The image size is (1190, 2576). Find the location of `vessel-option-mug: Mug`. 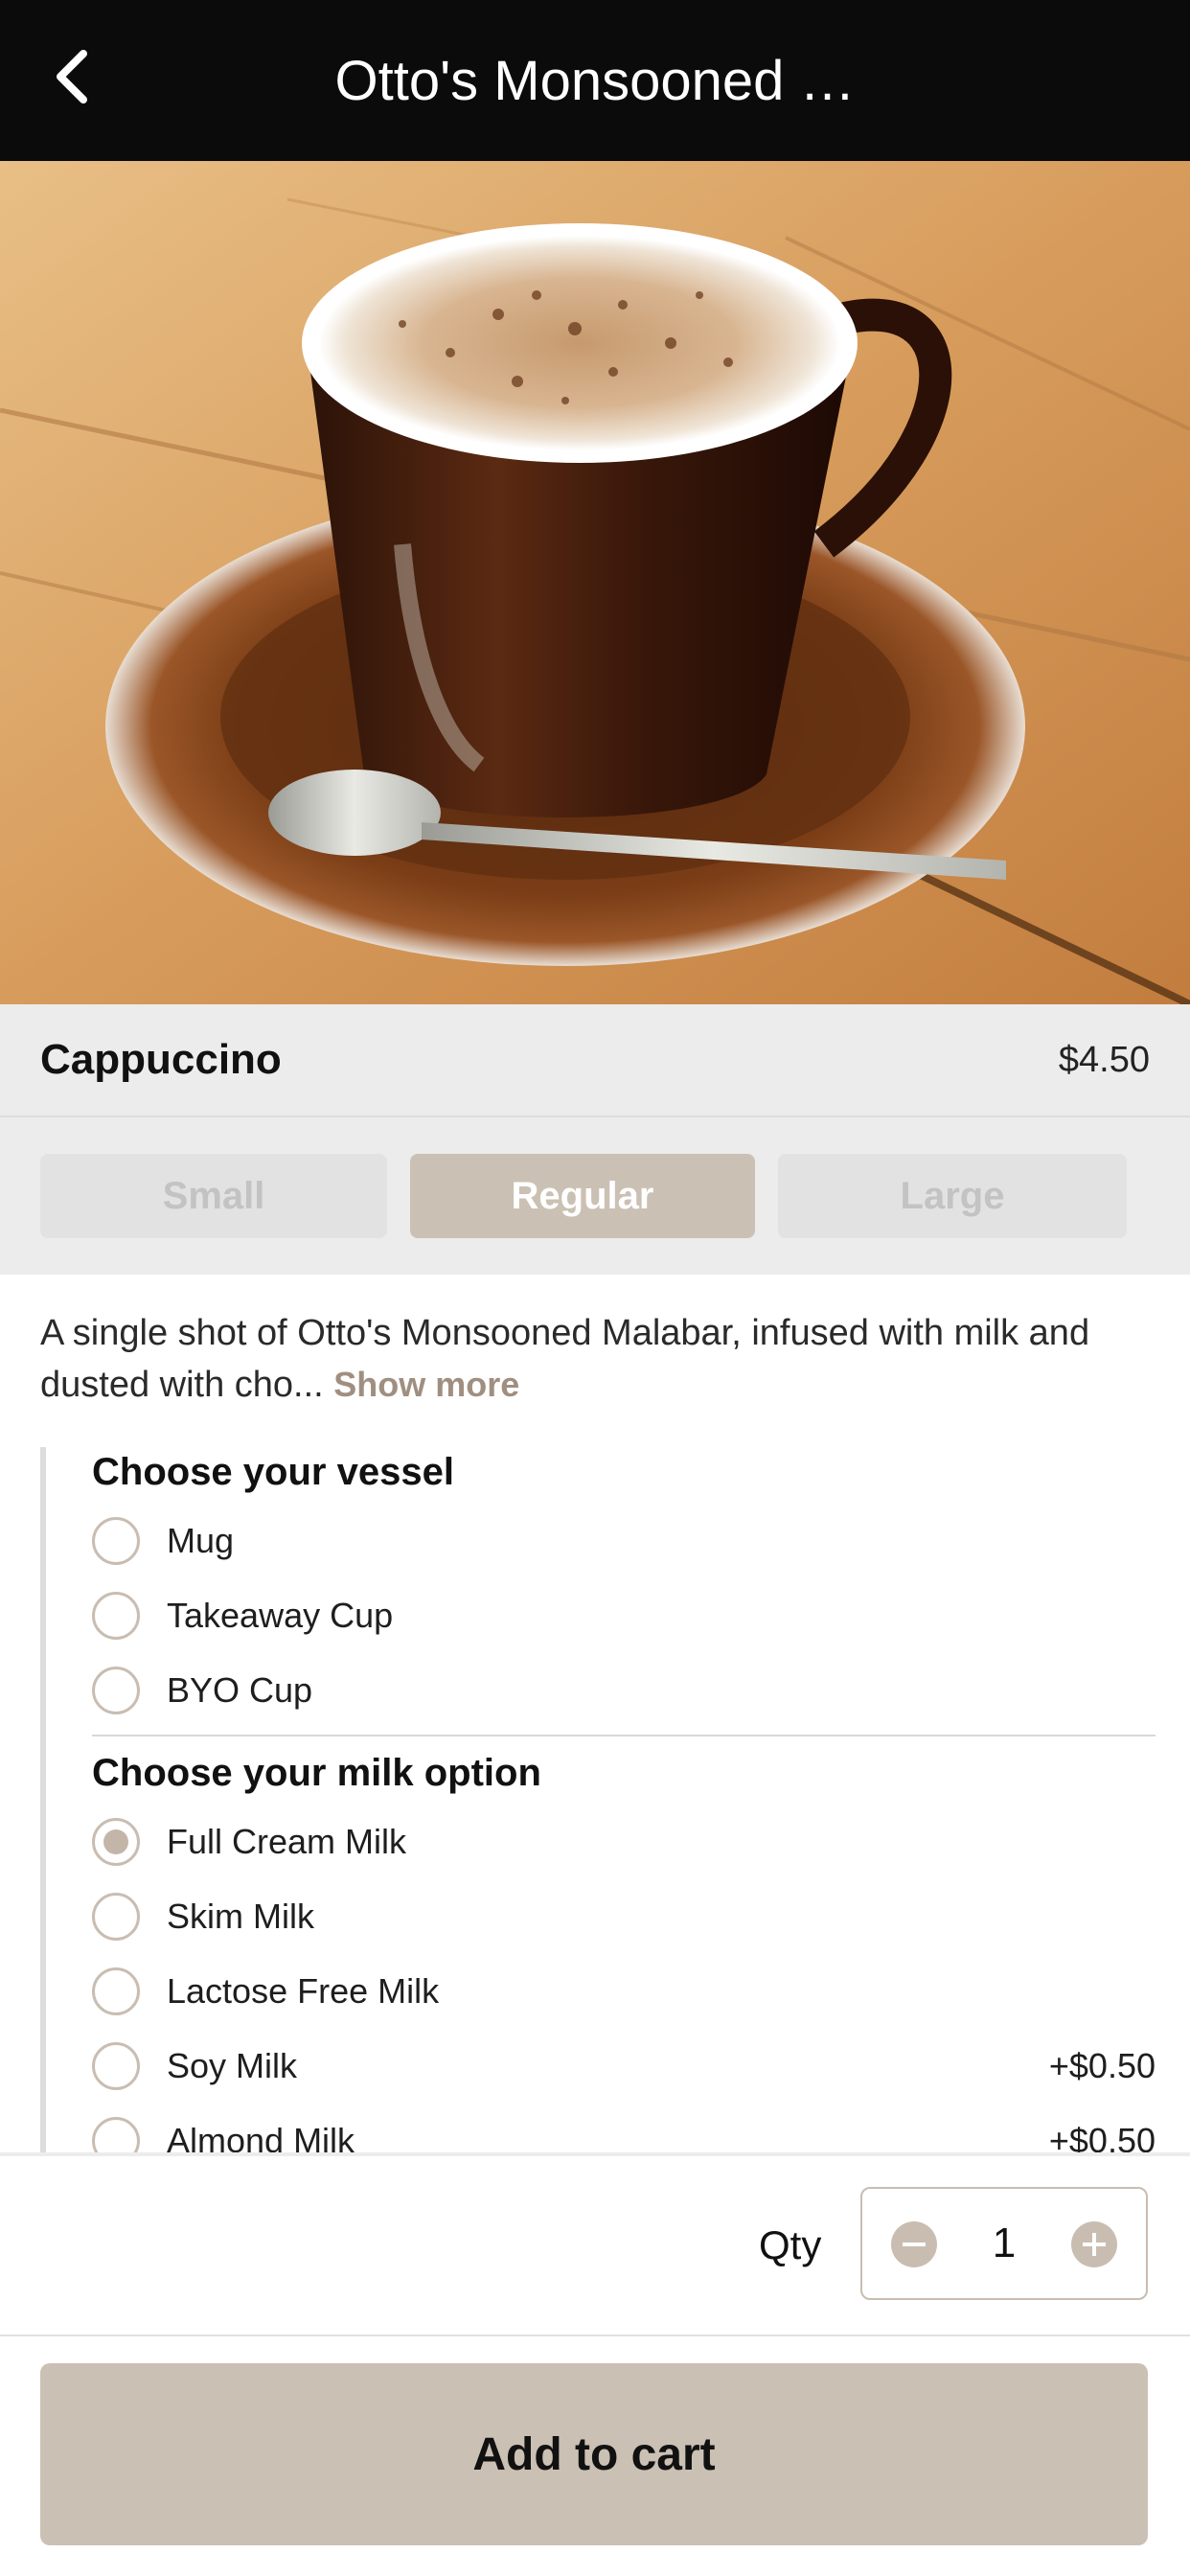

vessel-option-mug: Mug is located at coordinates (624, 1543).